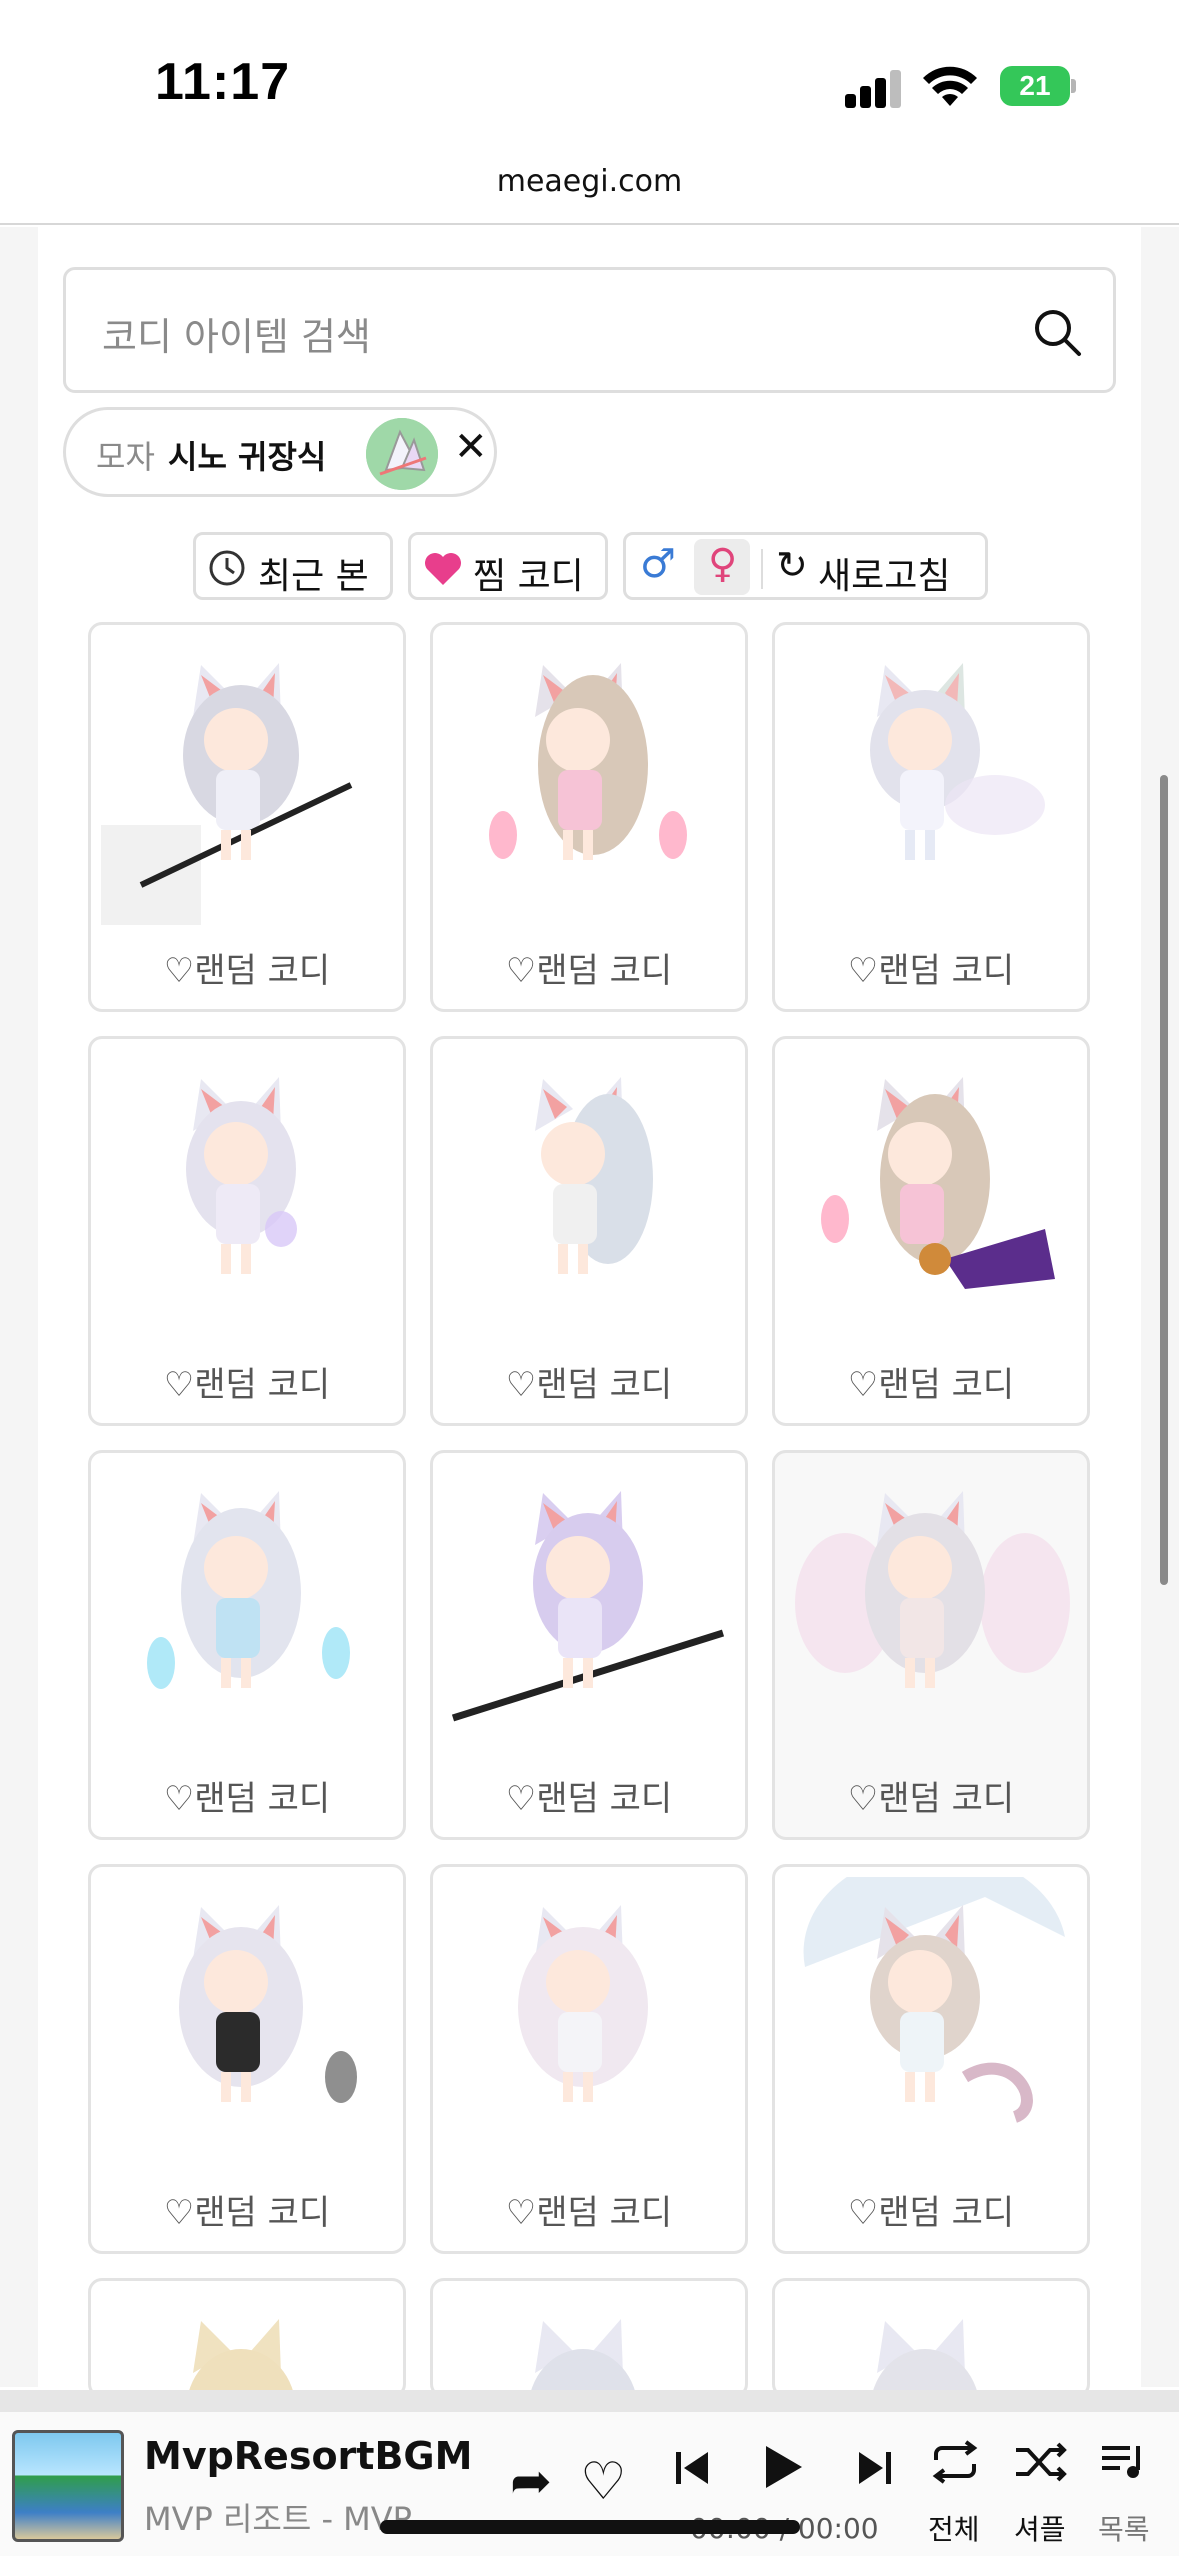 This screenshot has width=1179, height=2556. I want to click on url-text: meaegi.com, so click(589, 181).